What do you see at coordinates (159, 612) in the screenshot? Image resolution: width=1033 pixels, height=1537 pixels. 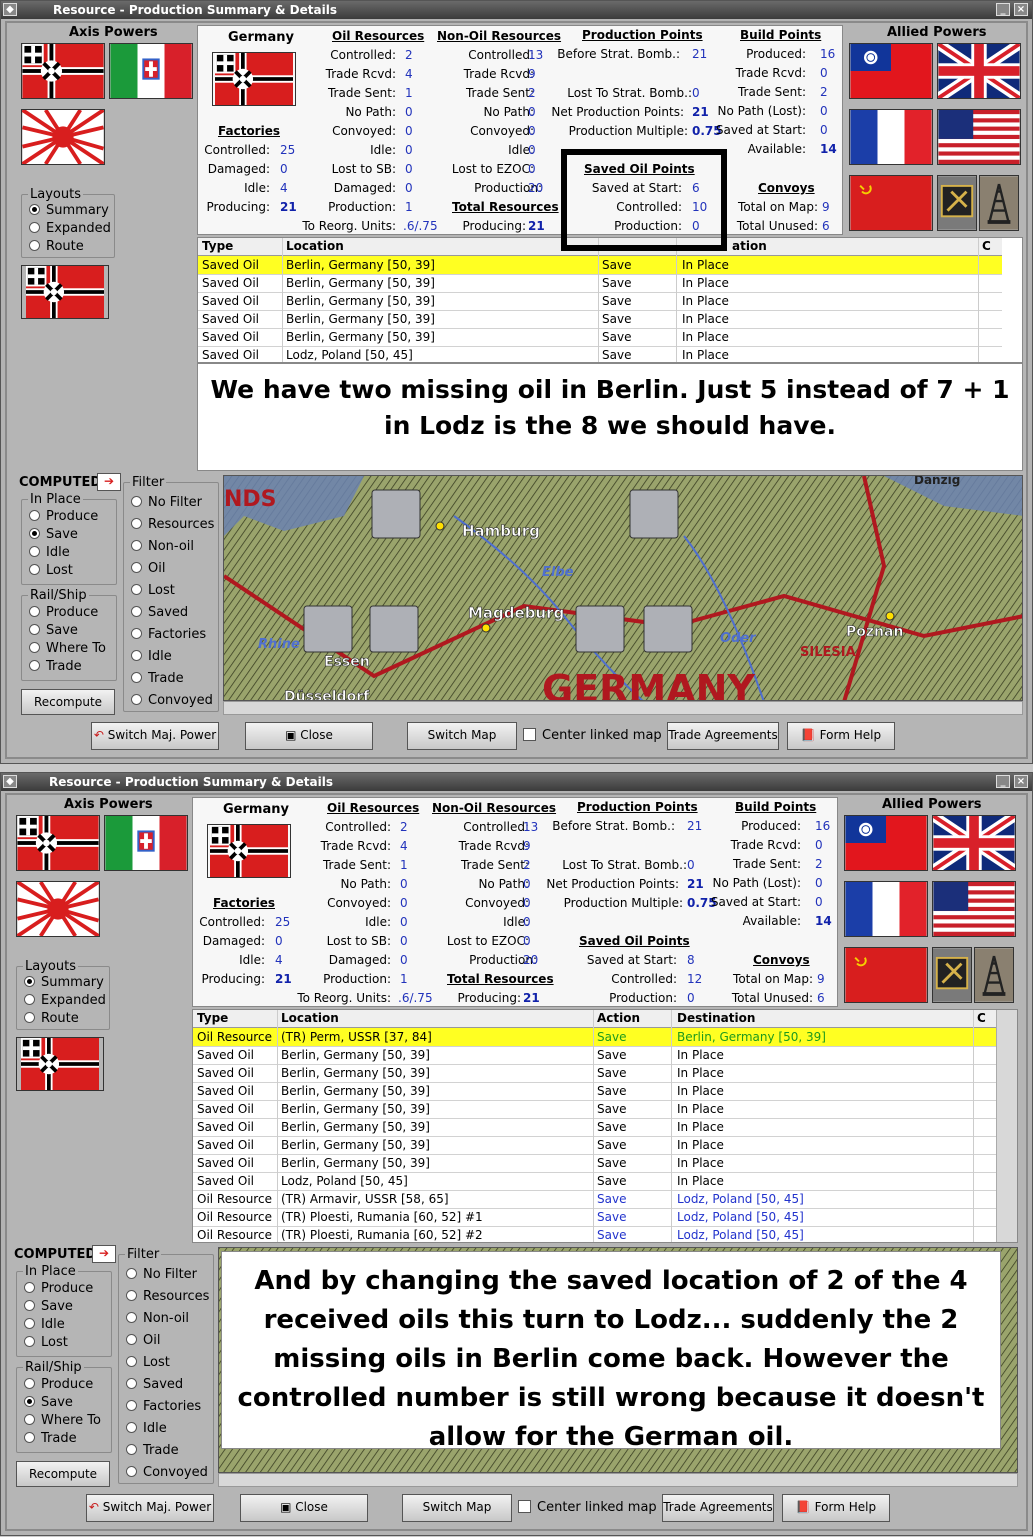 I see `filter-saved-radio: Saved` at bounding box center [159, 612].